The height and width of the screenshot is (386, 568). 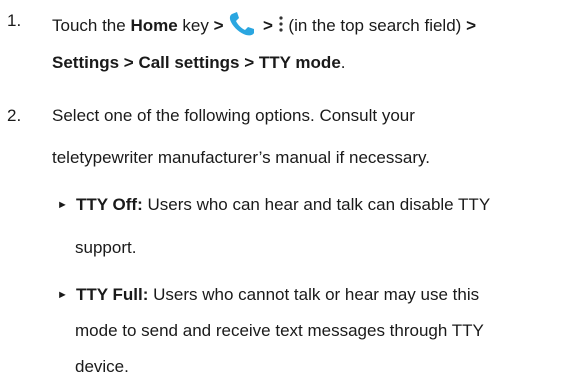 I want to click on option-label: TTY Full:, so click(x=112, y=294).